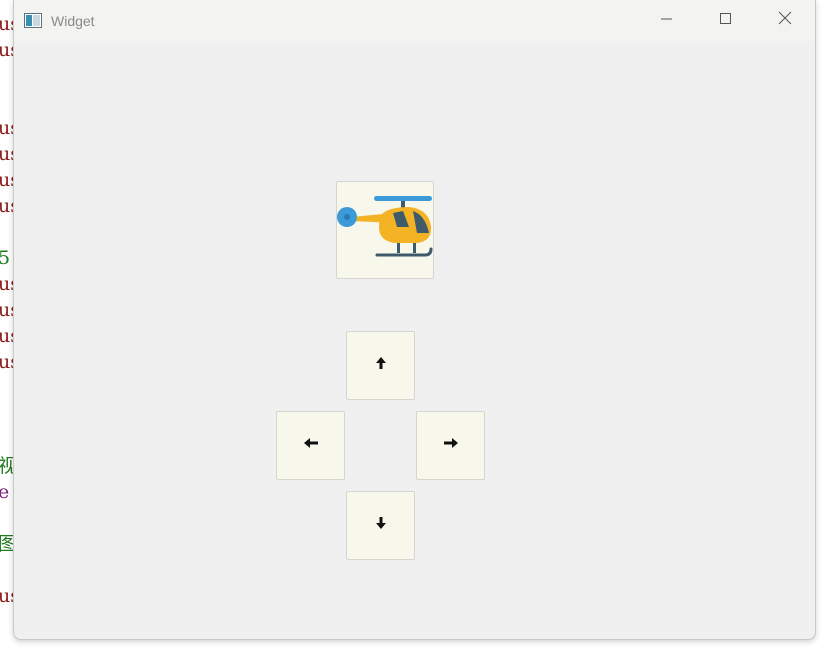 Image resolution: width=824 pixels, height=649 pixels. I want to click on move-down-button, so click(380, 525).